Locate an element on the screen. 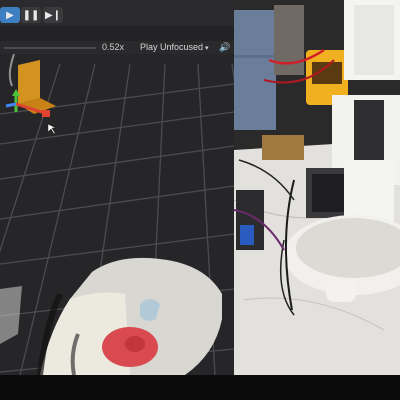 This screenshot has height=400, width=400. play-toolbar: ▶ ❚❚ ▶❙ is located at coordinates (117, 13).